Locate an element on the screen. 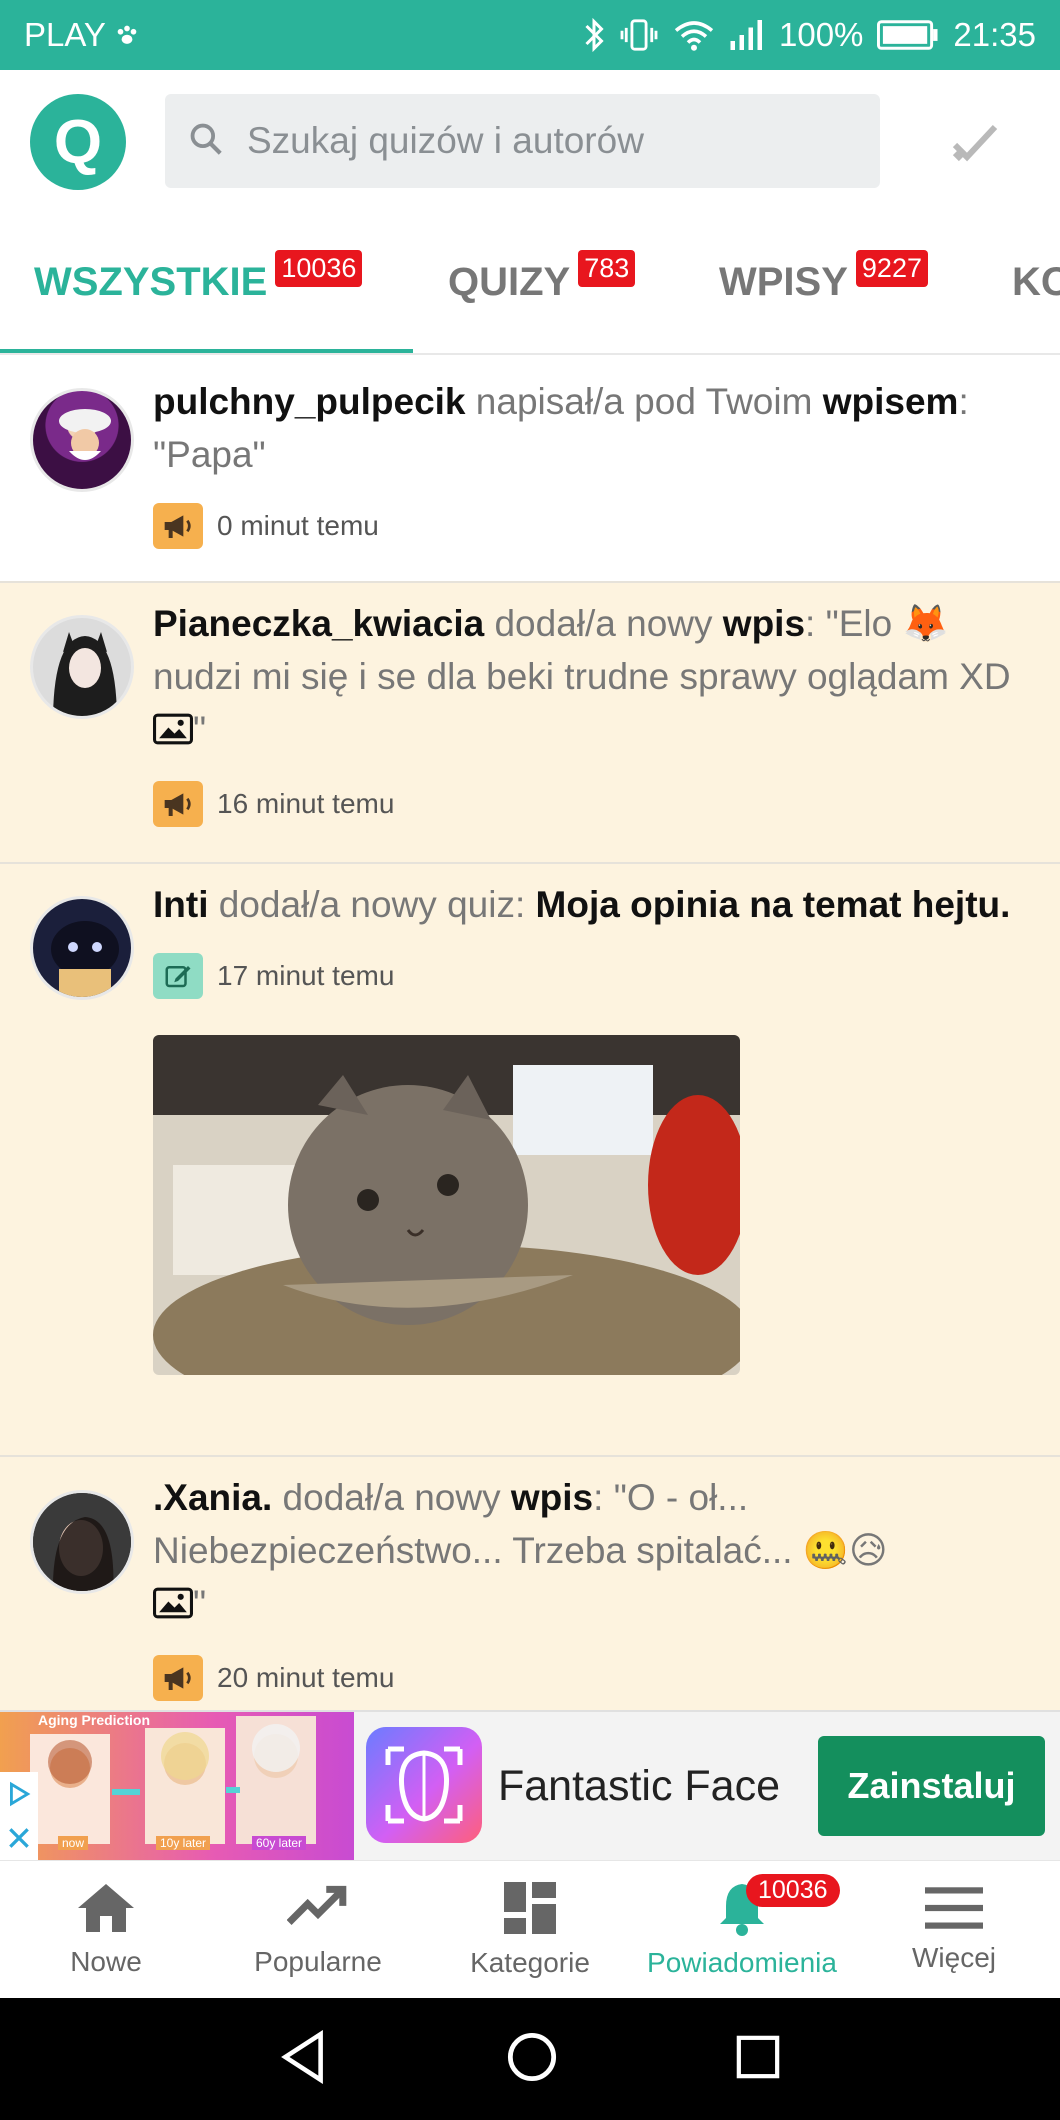 Image resolution: width=1060 pixels, height=2120 pixels. content-text: : "Elo is located at coordinates (854, 623).